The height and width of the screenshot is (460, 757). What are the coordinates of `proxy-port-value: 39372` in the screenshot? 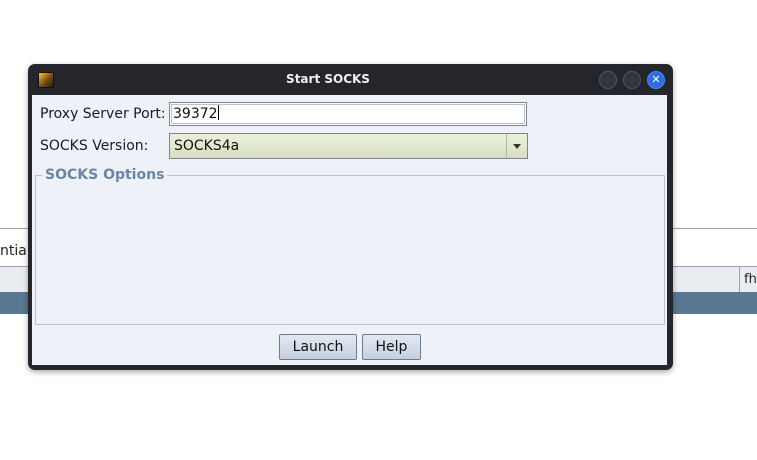 It's located at (195, 114).